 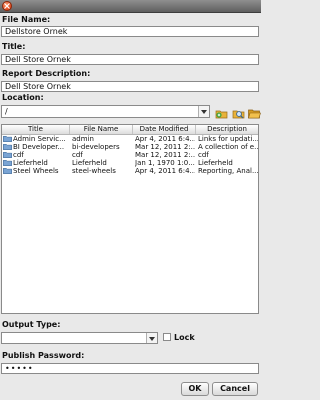 I want to click on location-dropdown-arrow, so click(x=203, y=111).